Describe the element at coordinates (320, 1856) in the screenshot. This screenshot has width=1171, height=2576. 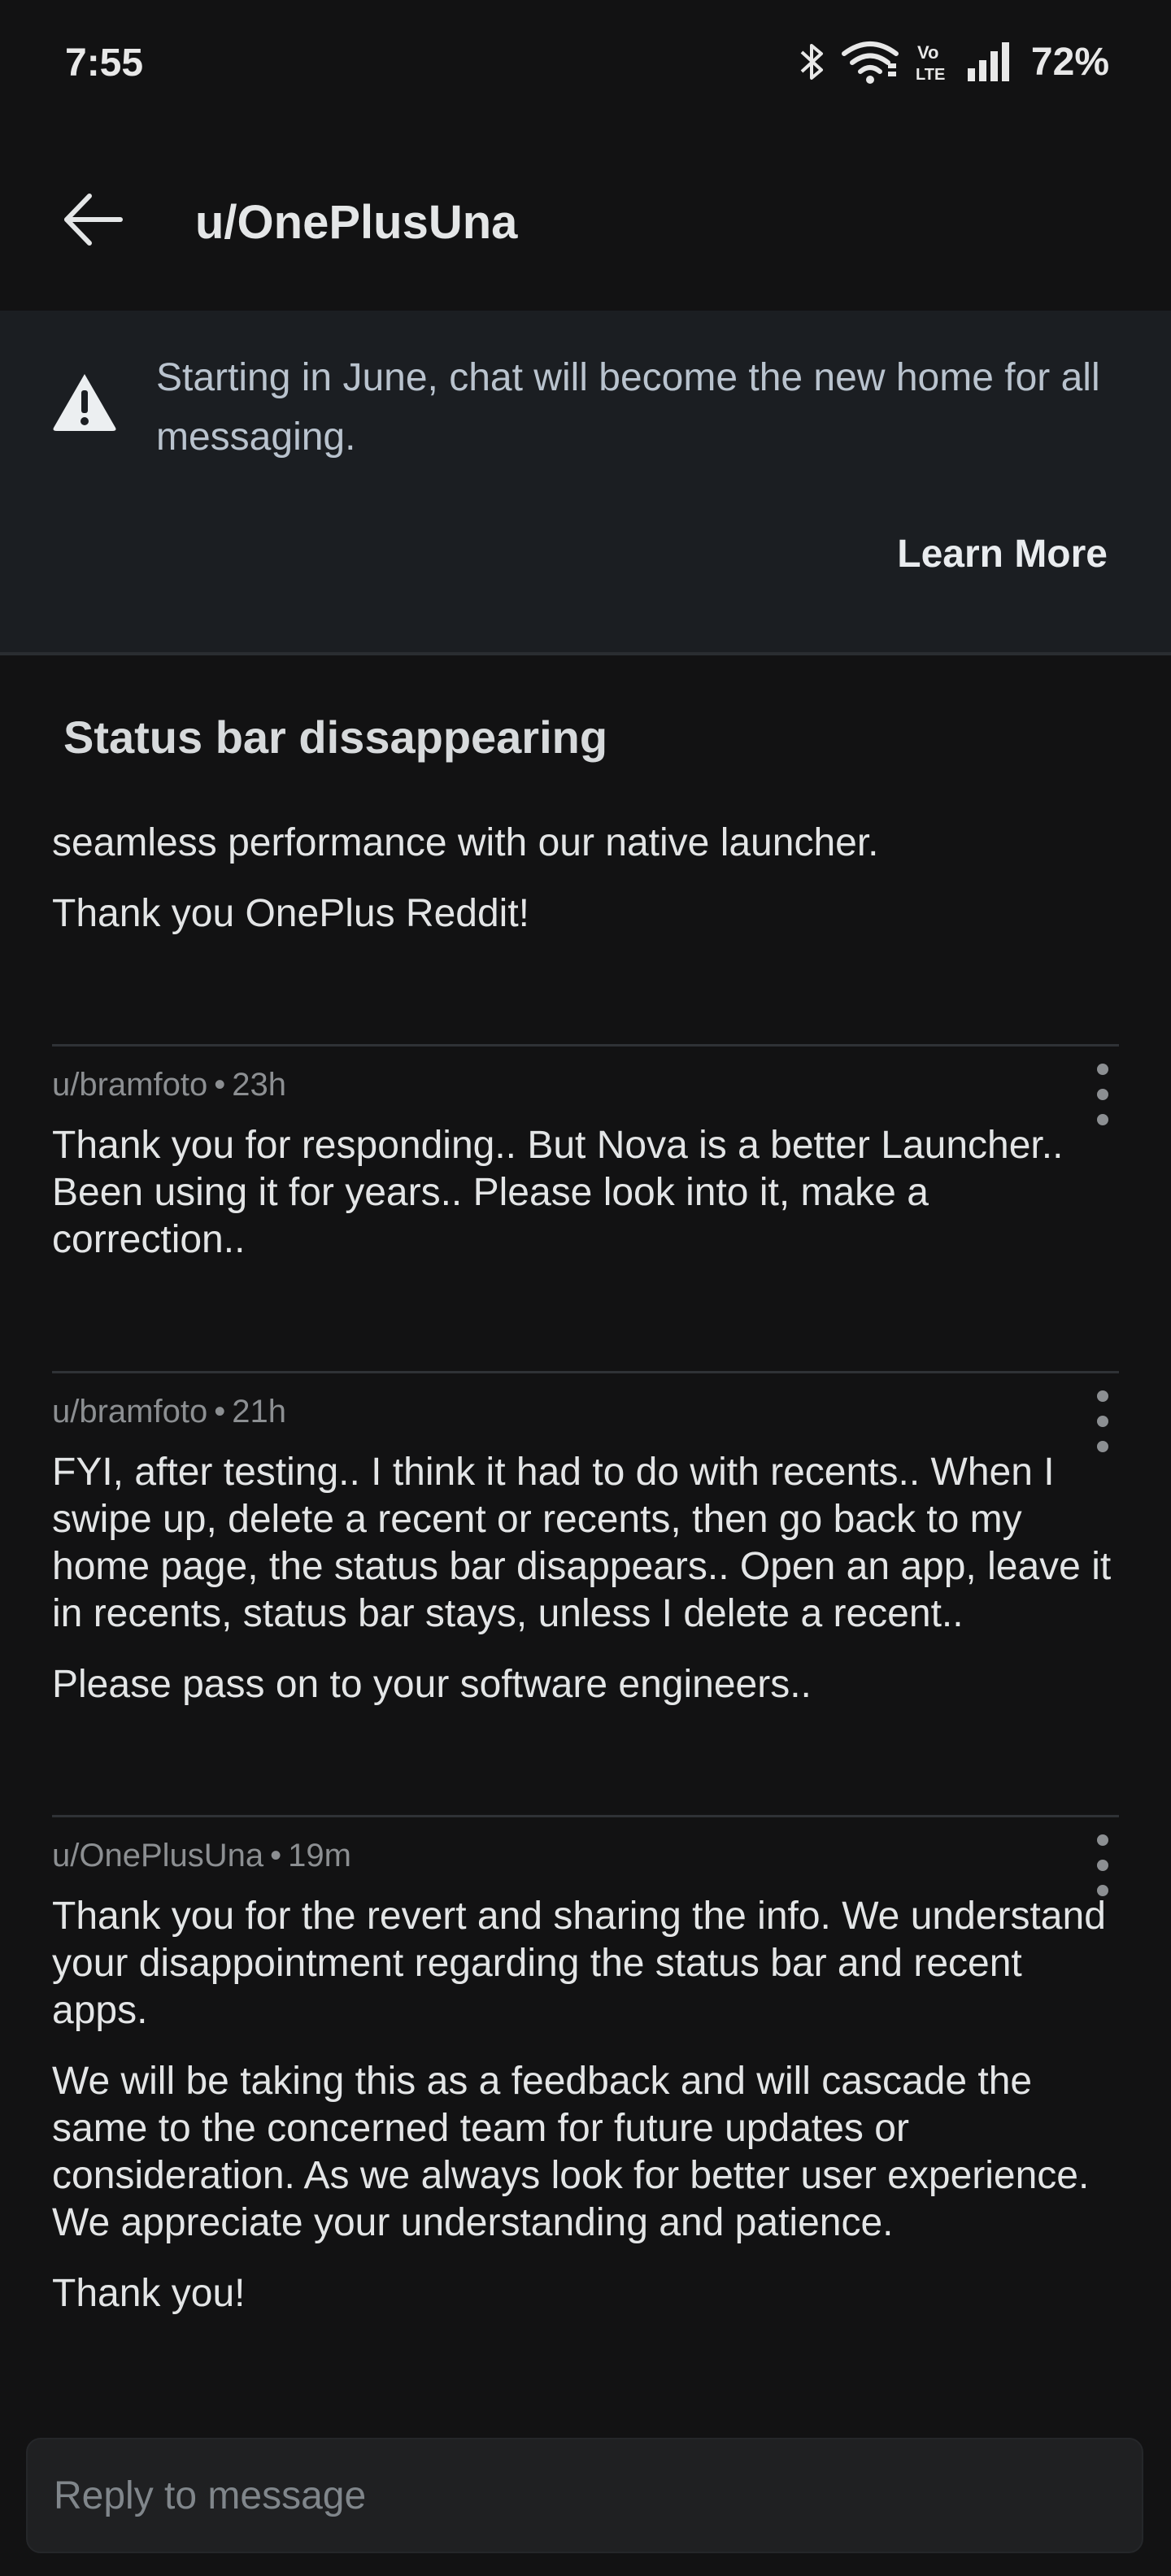
I see `message-time: 19m` at that location.